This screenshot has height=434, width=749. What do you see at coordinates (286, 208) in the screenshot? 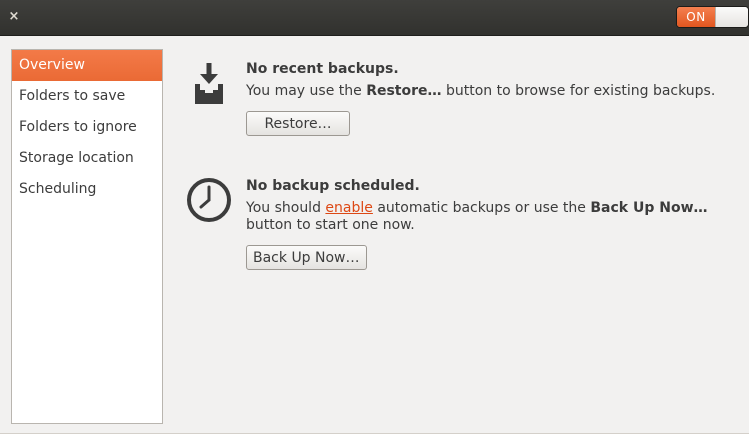
I see `schedule-body-prefix: You should` at bounding box center [286, 208].